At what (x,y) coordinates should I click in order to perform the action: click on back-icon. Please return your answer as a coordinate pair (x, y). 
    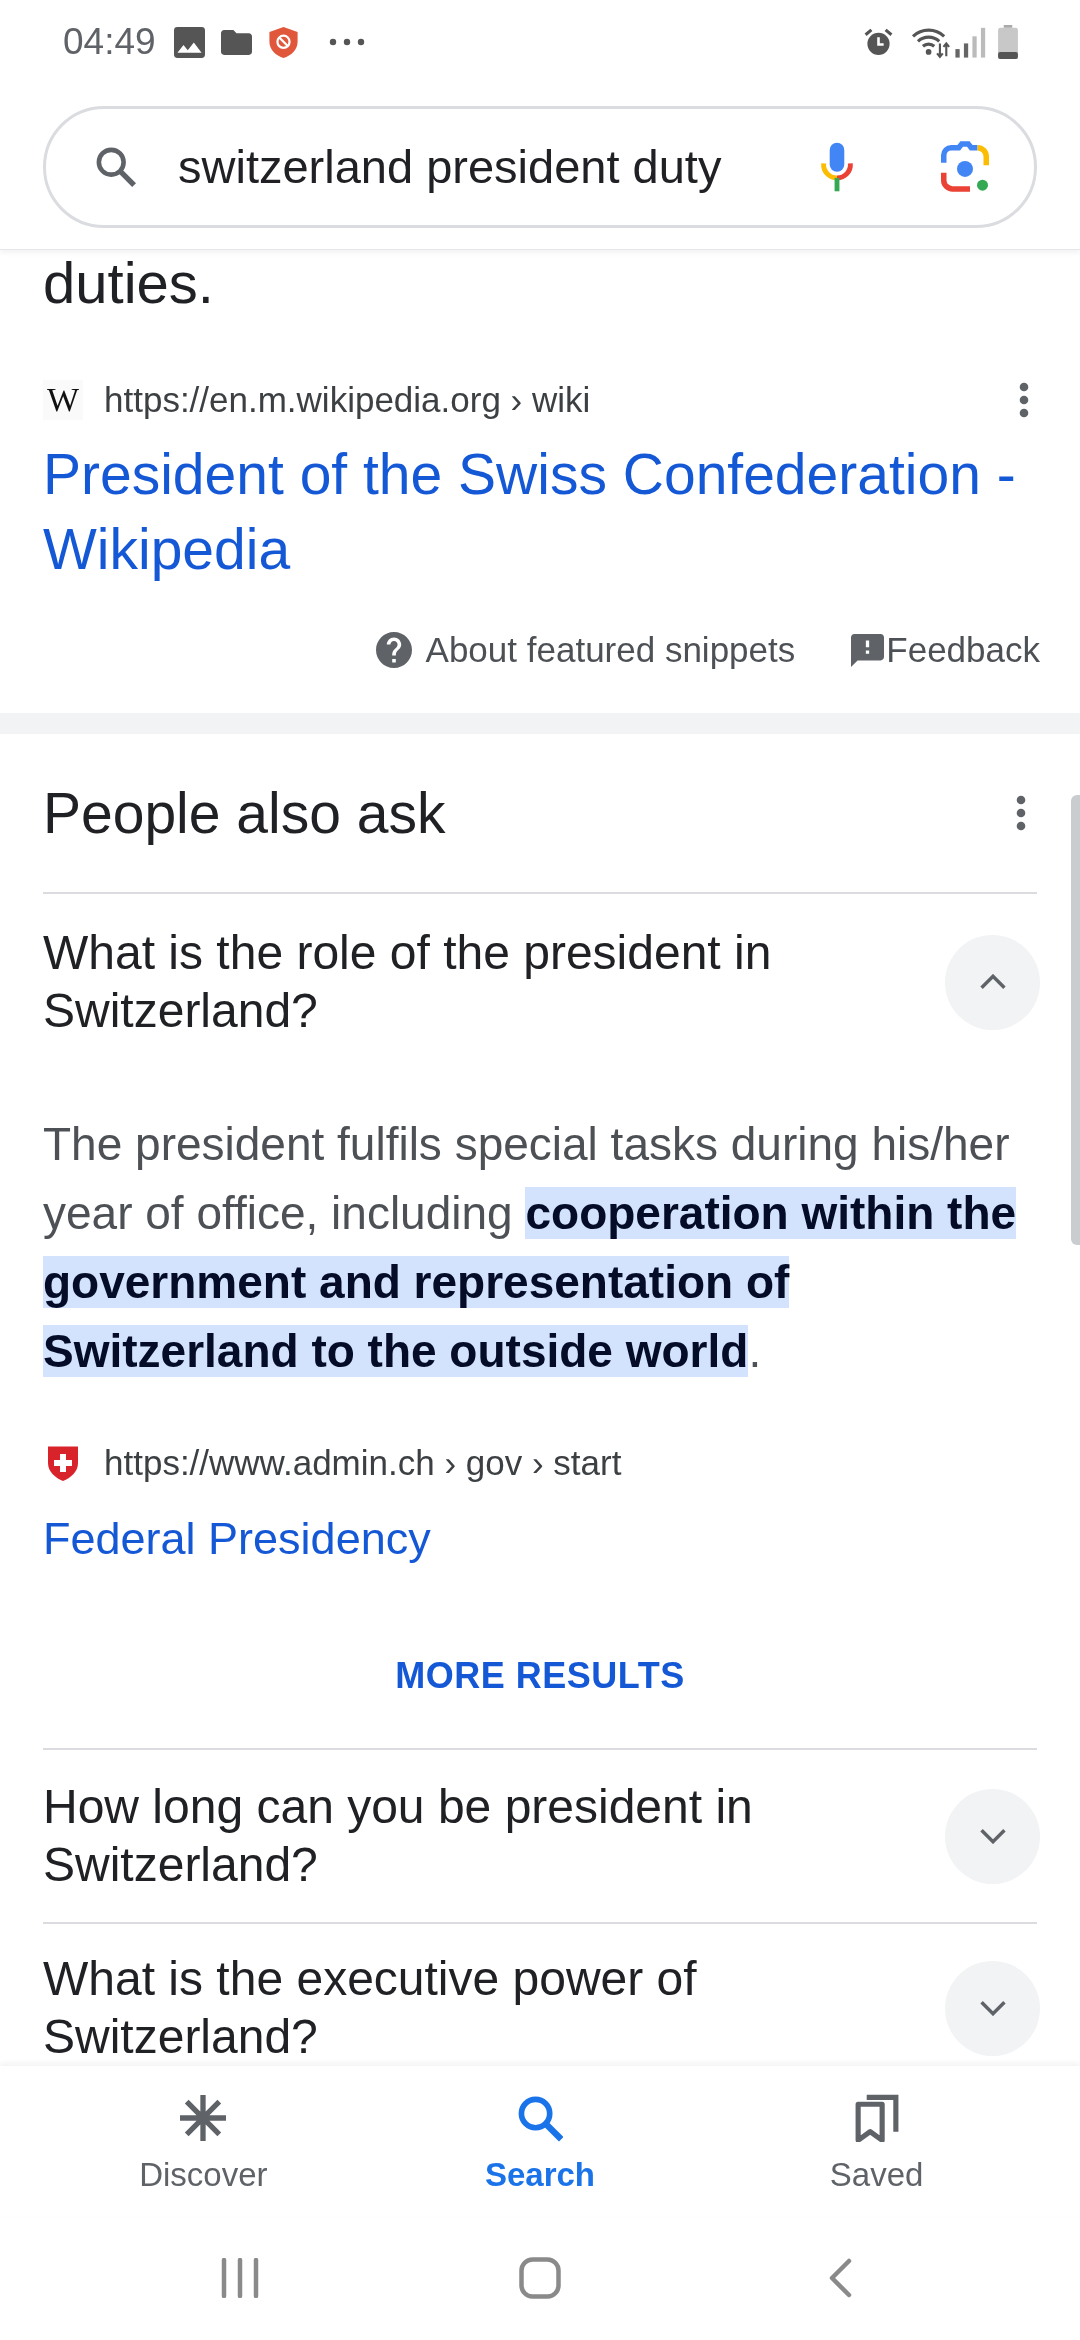
    Looking at the image, I should click on (840, 2278).